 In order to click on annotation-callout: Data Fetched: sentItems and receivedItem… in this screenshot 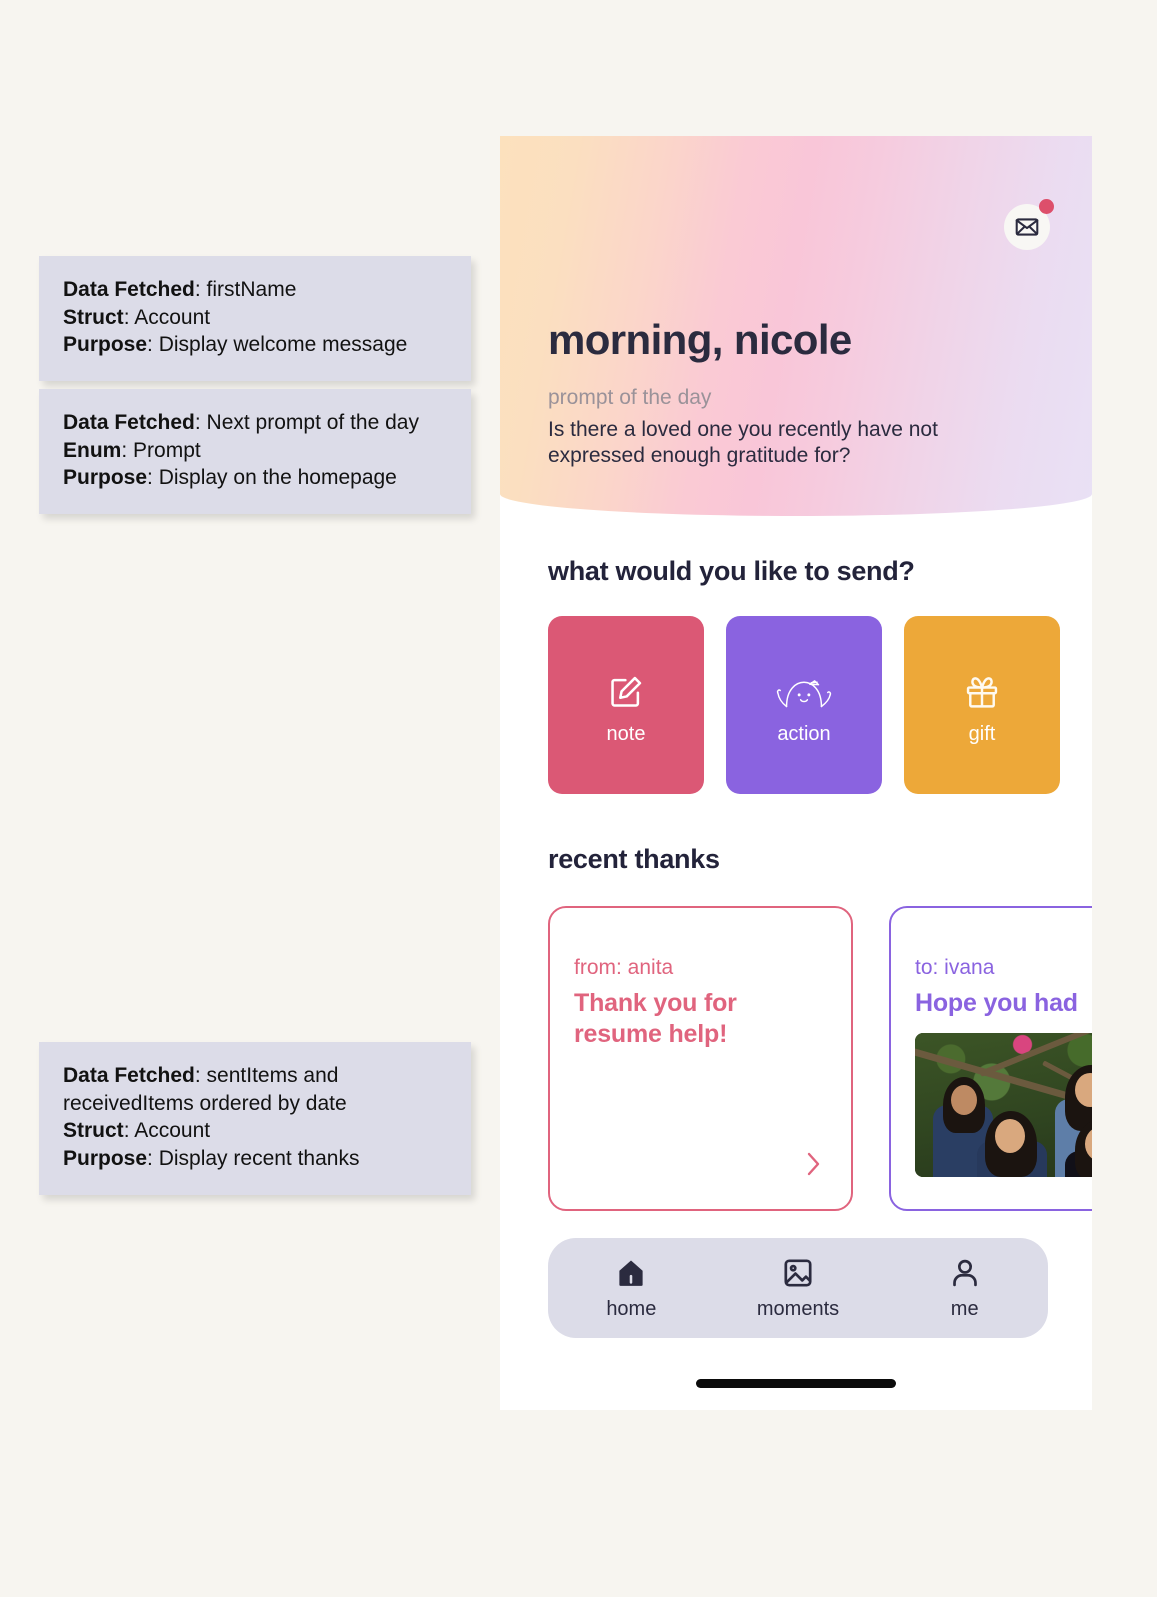, I will do `click(255, 1118)`.